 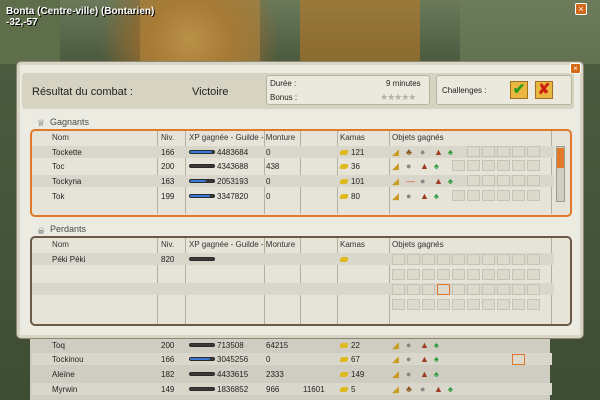 What do you see at coordinates (560, 158) in the screenshot?
I see `winners-scrollbar-thumb` at bounding box center [560, 158].